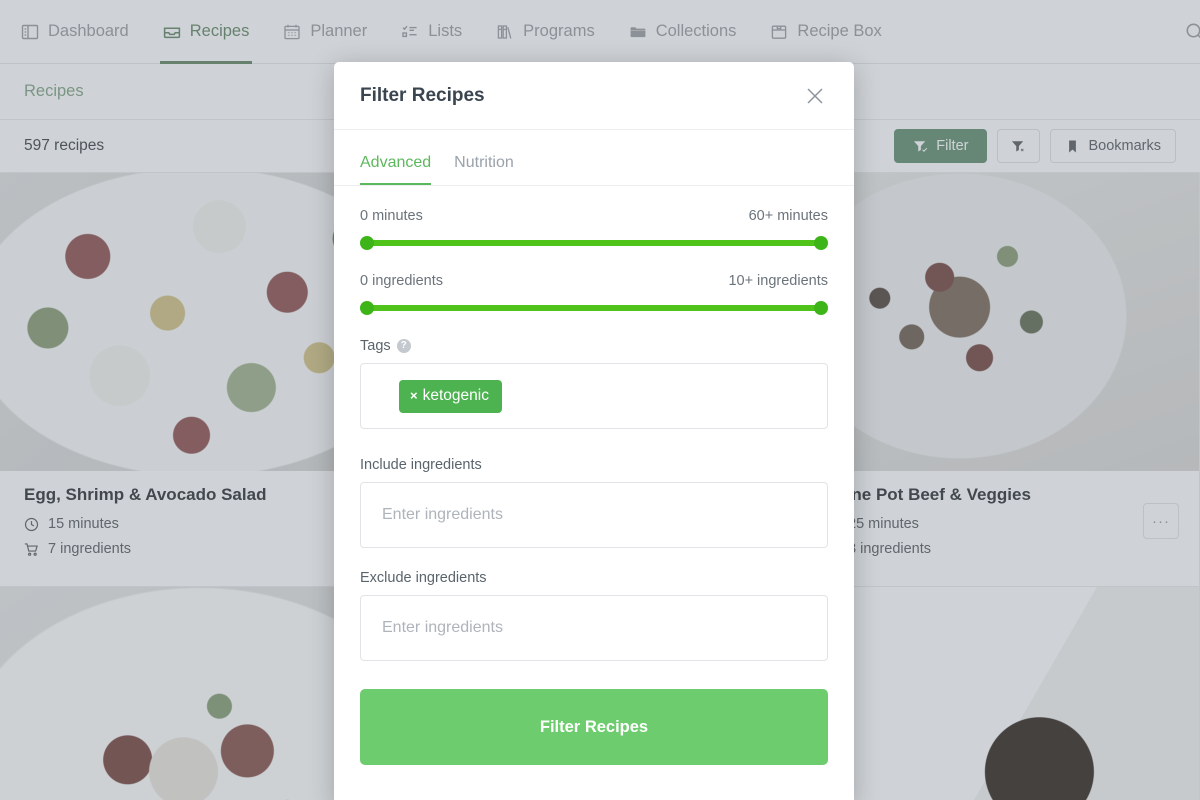 The image size is (1200, 800). I want to click on time-range-bar, so click(594, 243).